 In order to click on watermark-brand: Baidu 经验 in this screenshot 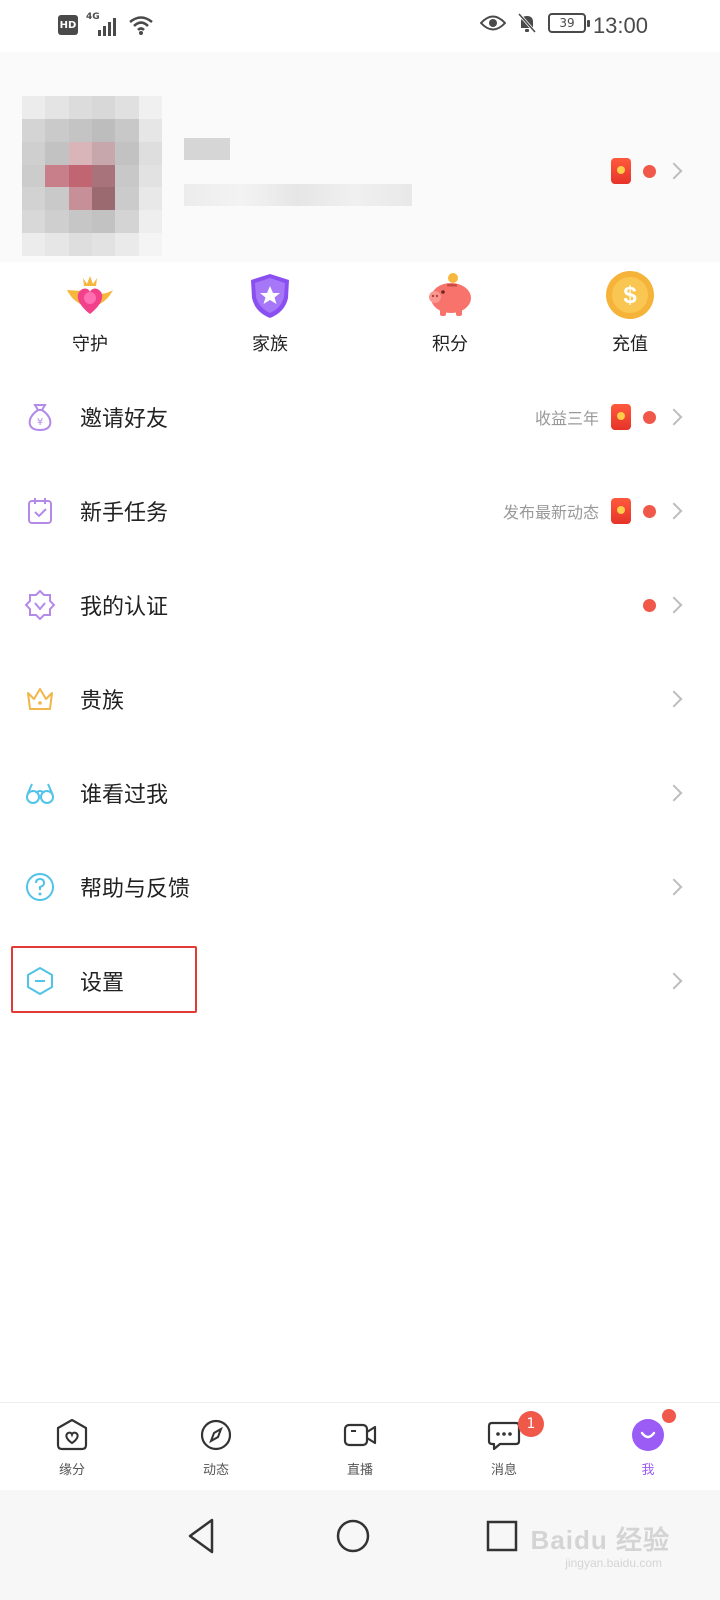, I will do `click(600, 1540)`.